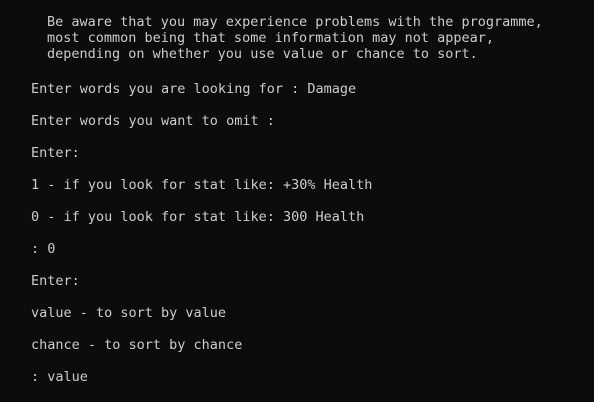 The image size is (594, 402). Describe the element at coordinates (137, 345) in the screenshot. I see `sort-by-chance-option: chance - to sort by chance` at that location.